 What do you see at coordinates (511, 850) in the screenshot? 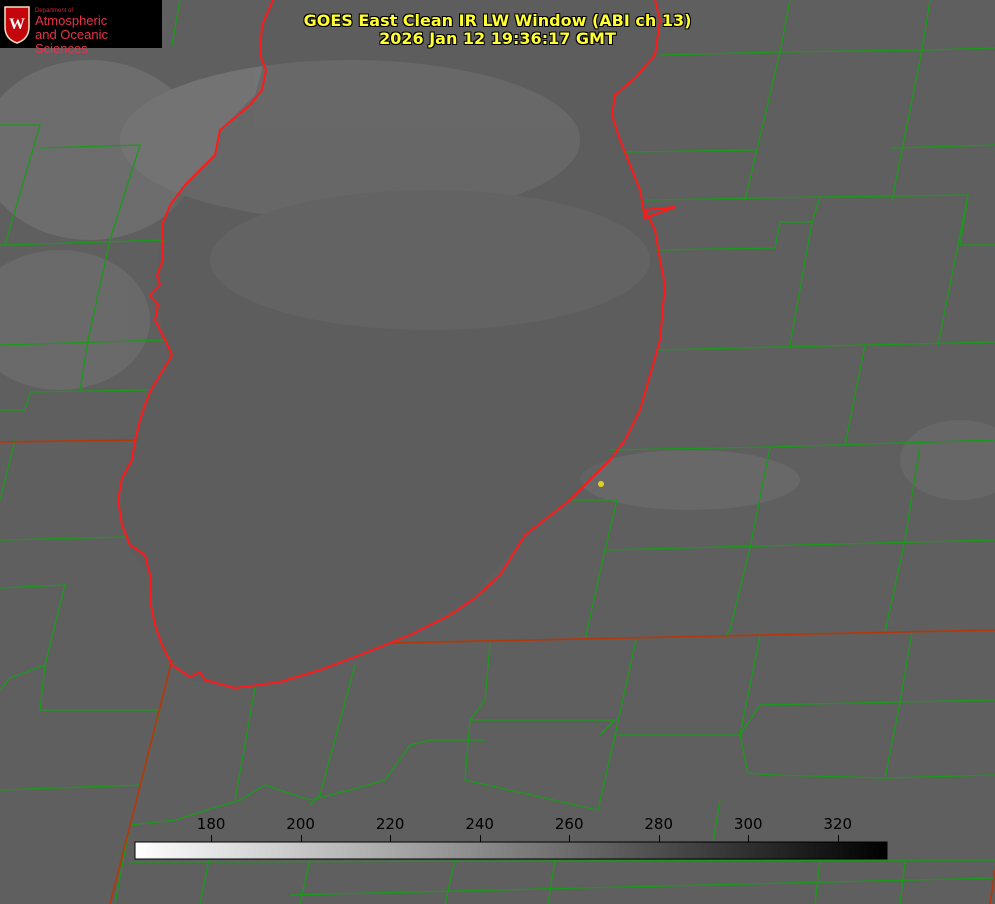
I see `colorbar-gradient` at bounding box center [511, 850].